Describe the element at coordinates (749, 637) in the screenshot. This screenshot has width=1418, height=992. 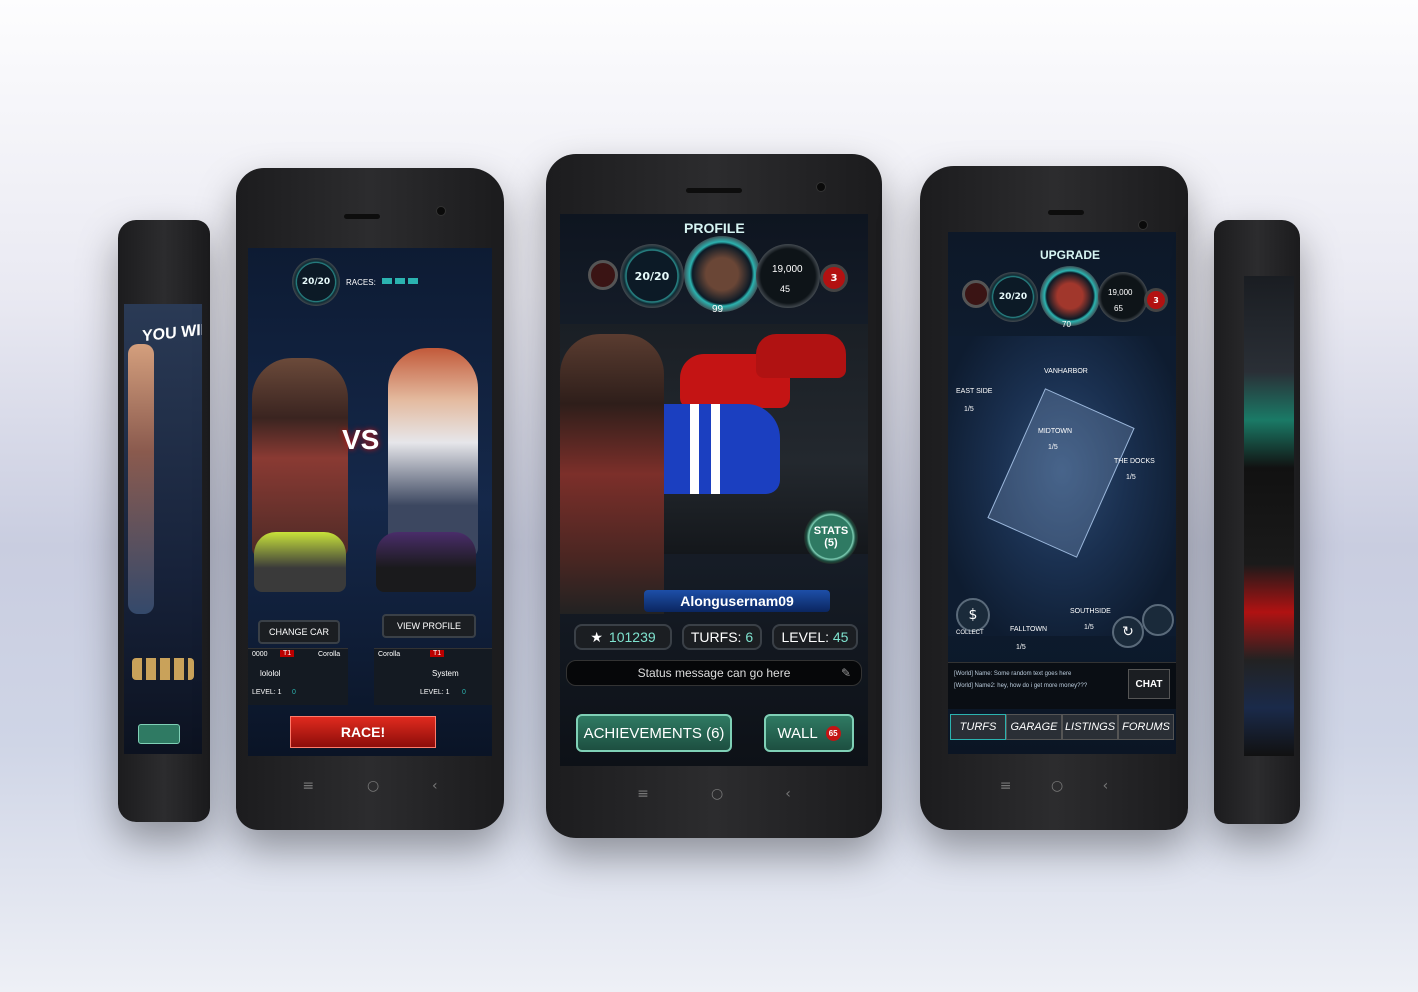
I see `turfs-value: 6` at that location.